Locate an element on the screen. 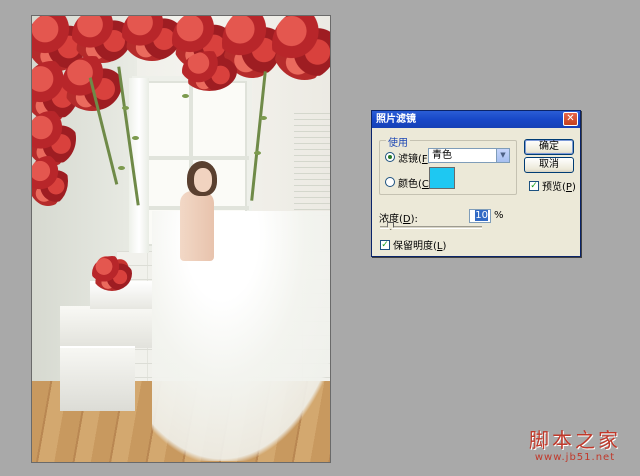  photo-window-bar is located at coordinates (193, 158).